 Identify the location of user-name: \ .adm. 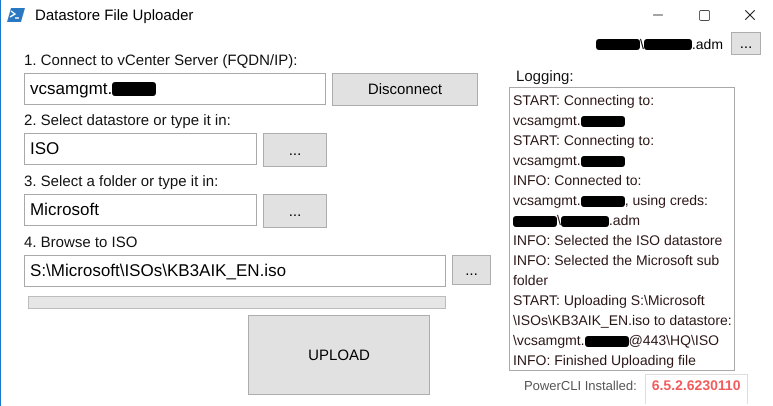
(659, 44).